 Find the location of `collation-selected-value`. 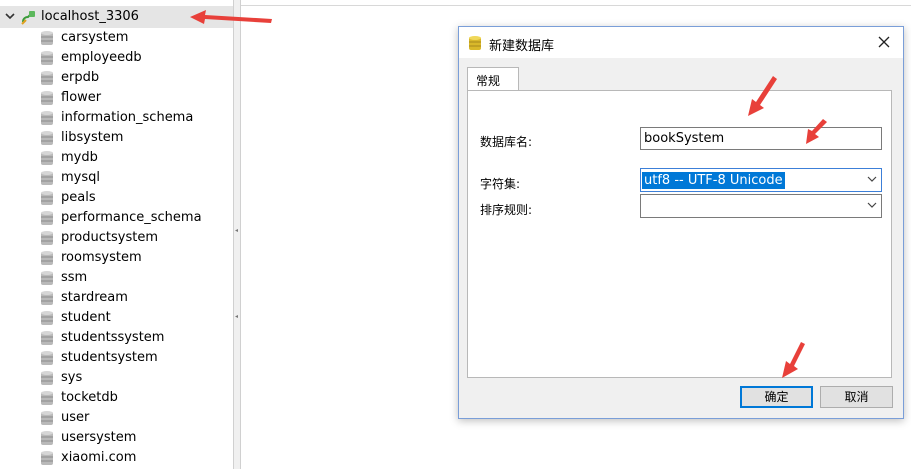

collation-selected-value is located at coordinates (644, 206).